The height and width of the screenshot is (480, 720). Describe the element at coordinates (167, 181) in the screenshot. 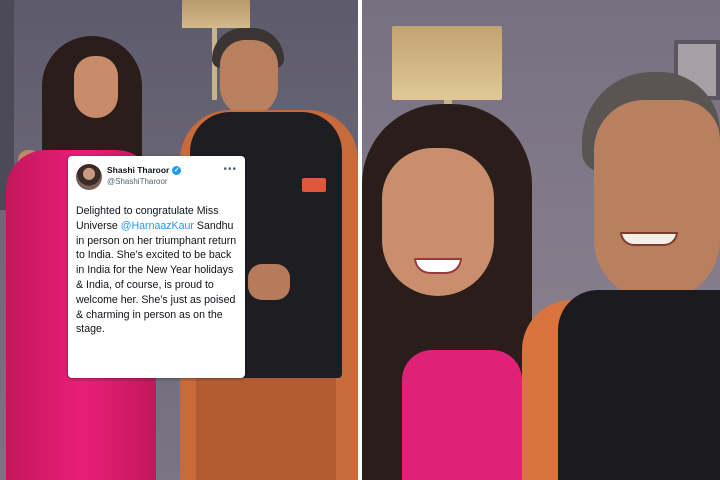

I see `author-handle: @ShashiTharoor` at that location.